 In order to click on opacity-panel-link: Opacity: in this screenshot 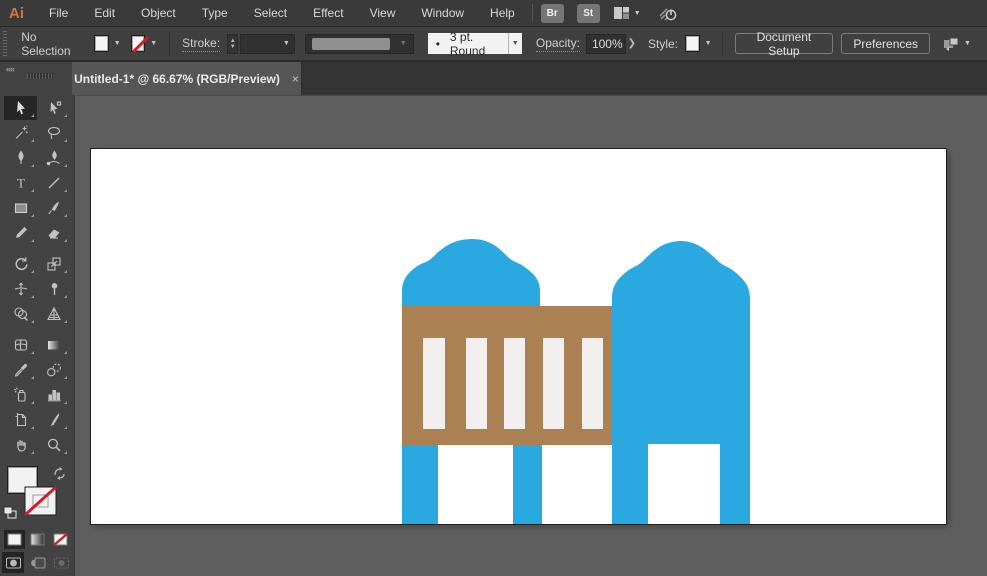, I will do `click(557, 44)`.